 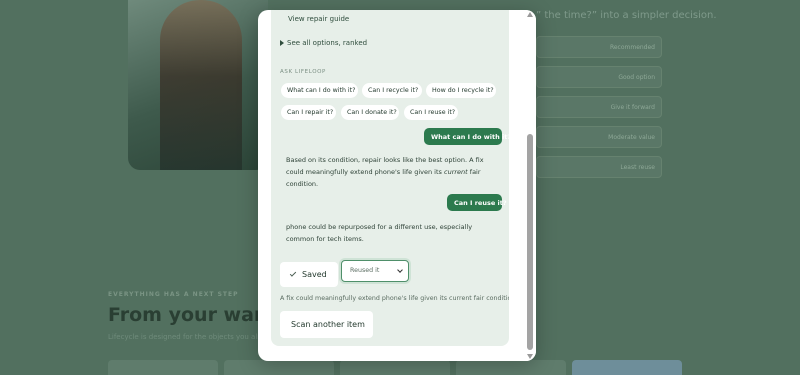 I want to click on person-image, so click(x=201, y=85).